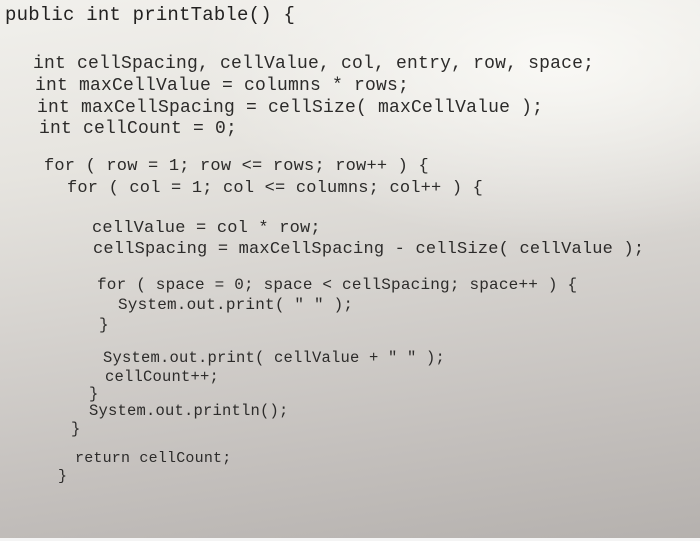  Describe the element at coordinates (236, 305) in the screenshot. I see `code-line-print-space: System.out.print( " " );` at that location.